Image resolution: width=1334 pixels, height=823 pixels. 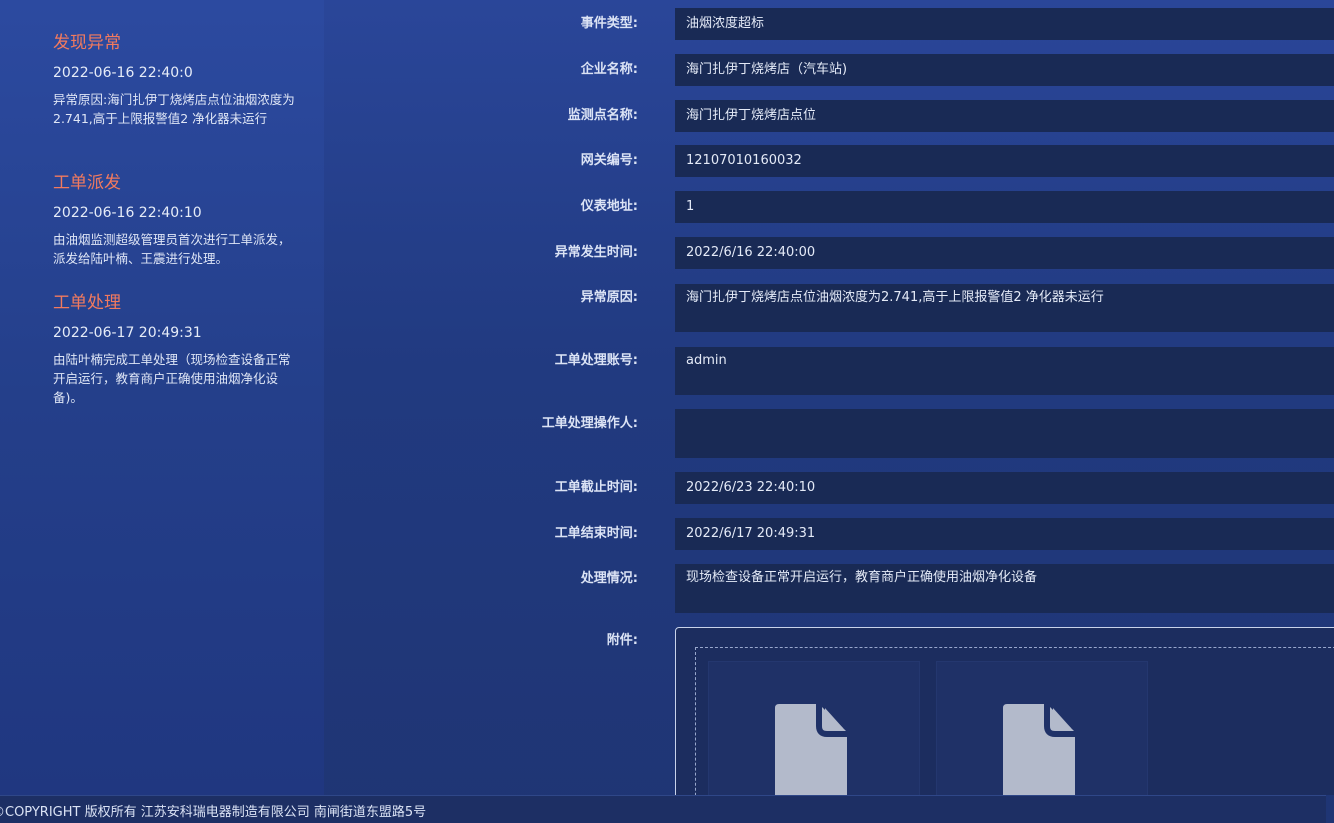 What do you see at coordinates (602, 115) in the screenshot?
I see `field-label: 监测点名称:` at bounding box center [602, 115].